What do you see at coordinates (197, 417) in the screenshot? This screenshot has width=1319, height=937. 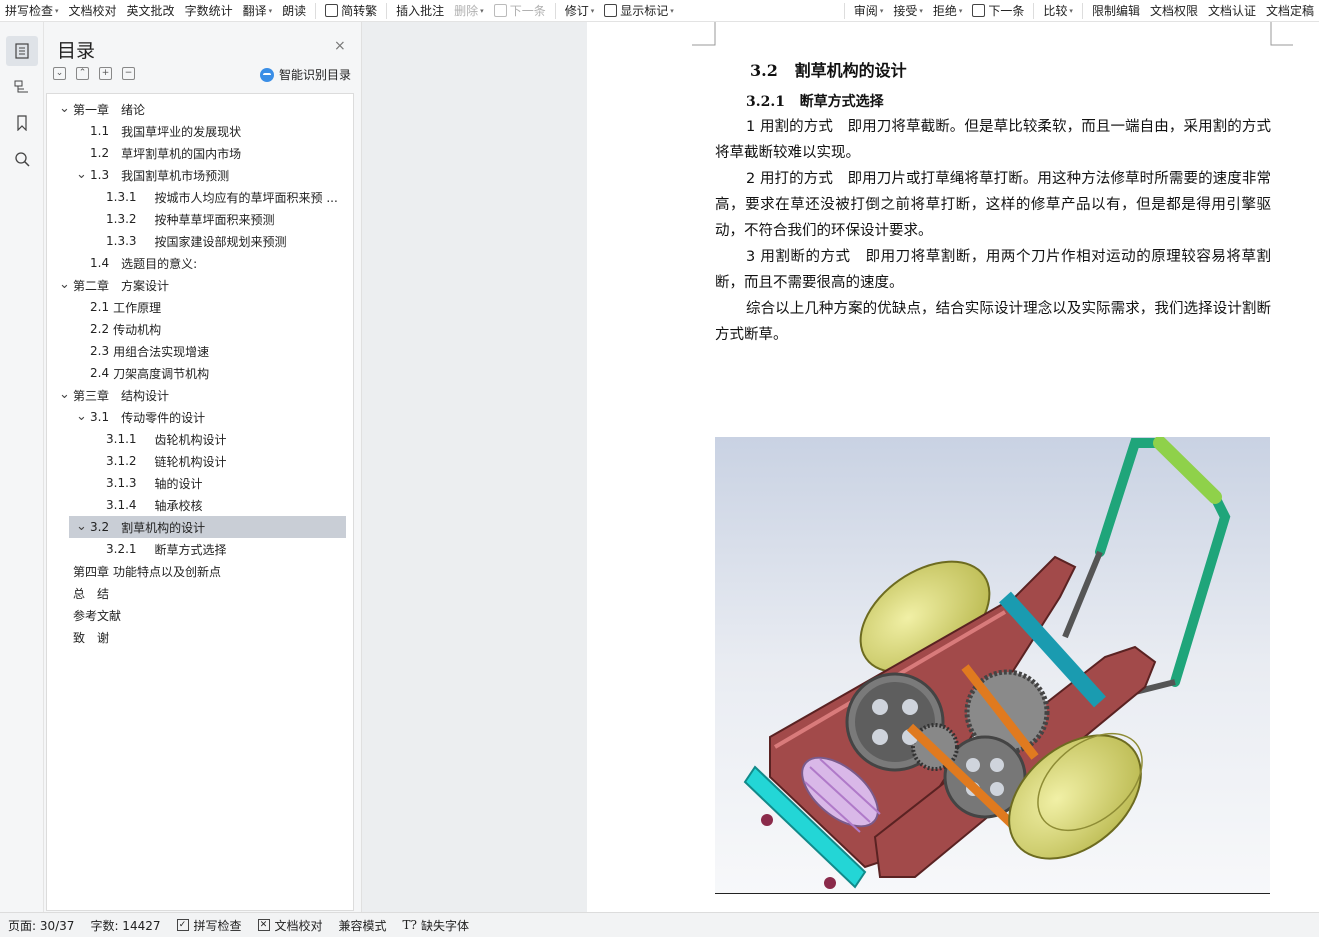 I see `toc-item: ⌄ 3.1 传动零件的设计` at bounding box center [197, 417].